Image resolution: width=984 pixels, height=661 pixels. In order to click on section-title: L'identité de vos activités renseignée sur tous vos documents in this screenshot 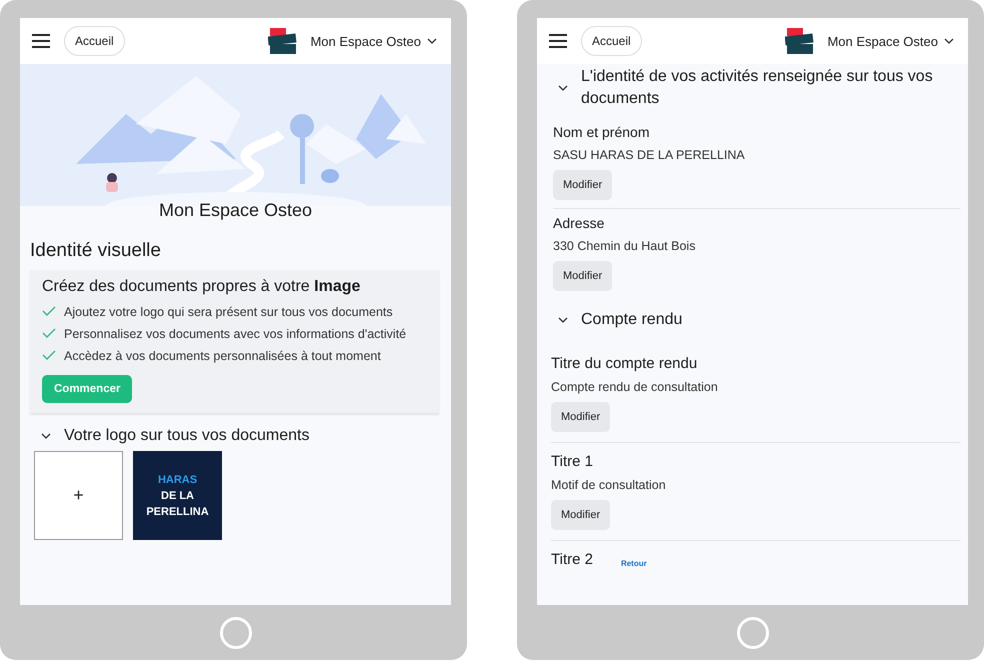, I will do `click(767, 88)`.